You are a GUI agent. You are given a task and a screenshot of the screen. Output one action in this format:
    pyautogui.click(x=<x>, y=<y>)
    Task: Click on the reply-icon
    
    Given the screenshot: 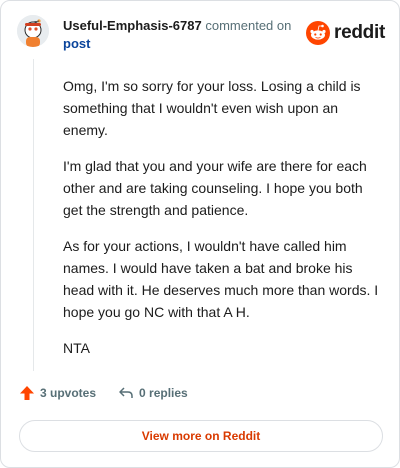 What is the action you would take?
    pyautogui.click(x=126, y=392)
    